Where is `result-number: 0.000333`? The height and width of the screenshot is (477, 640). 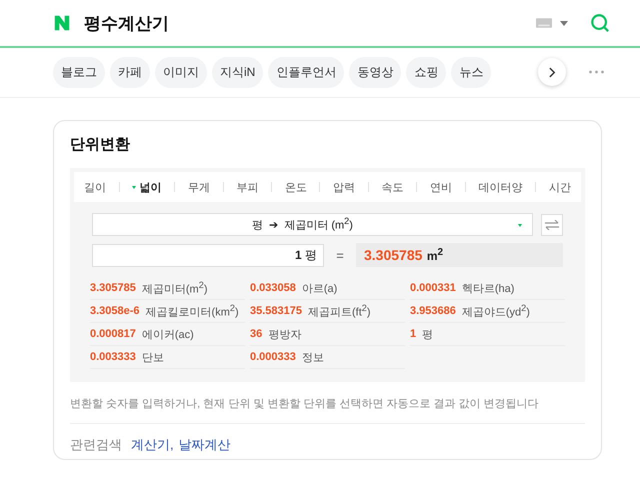 result-number: 0.000333 is located at coordinates (273, 357).